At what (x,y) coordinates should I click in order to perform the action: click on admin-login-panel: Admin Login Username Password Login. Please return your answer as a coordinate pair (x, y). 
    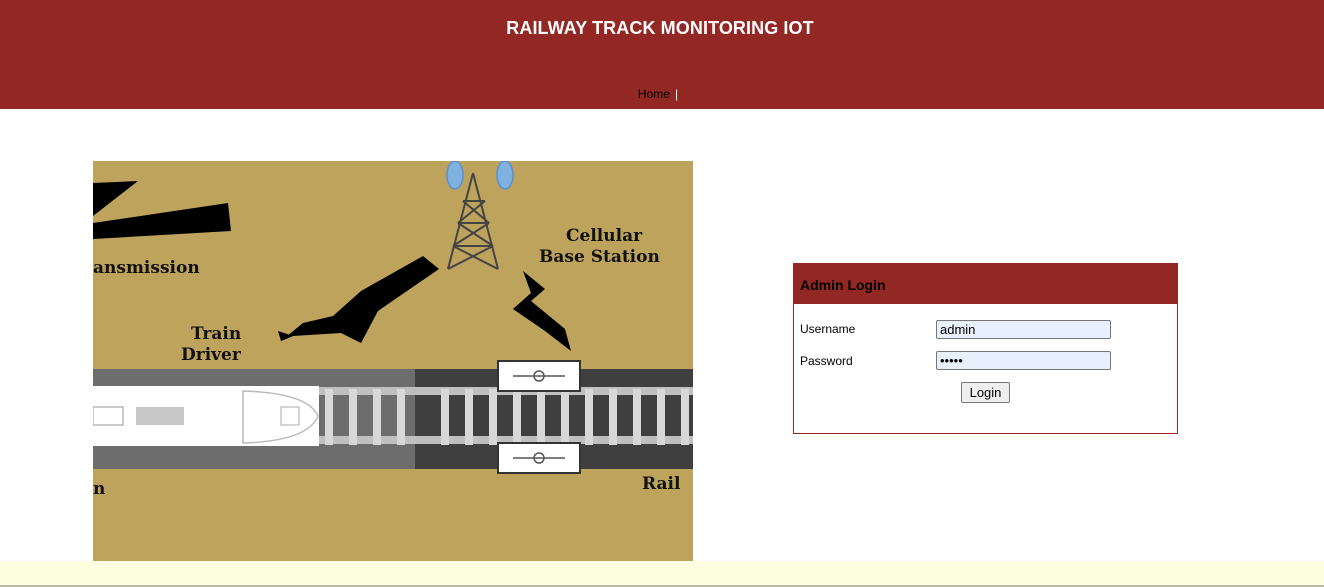
    Looking at the image, I should click on (985, 348).